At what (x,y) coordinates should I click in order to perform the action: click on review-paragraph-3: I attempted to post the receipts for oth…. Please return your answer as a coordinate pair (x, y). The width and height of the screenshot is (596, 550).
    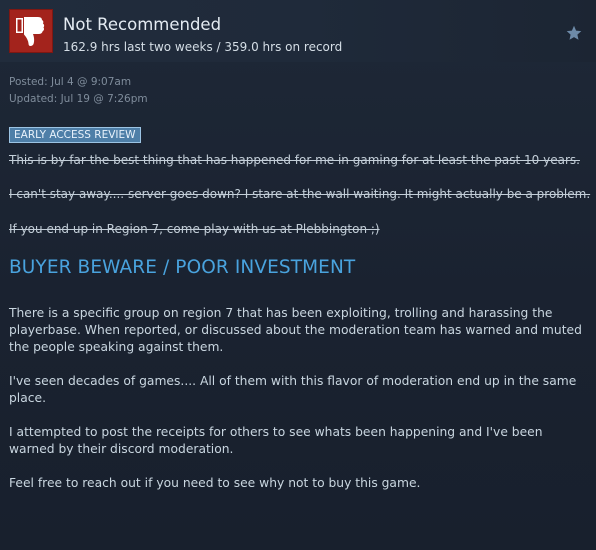
    Looking at the image, I should click on (276, 440).